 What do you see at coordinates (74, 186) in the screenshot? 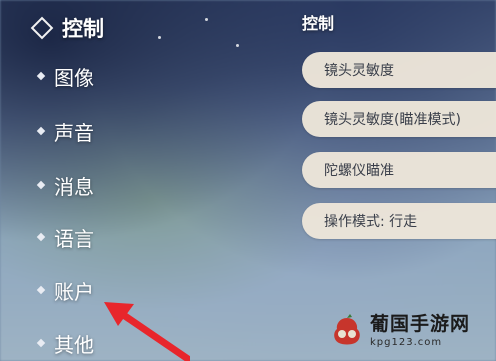
I see `nav-item-label: 消息` at bounding box center [74, 186].